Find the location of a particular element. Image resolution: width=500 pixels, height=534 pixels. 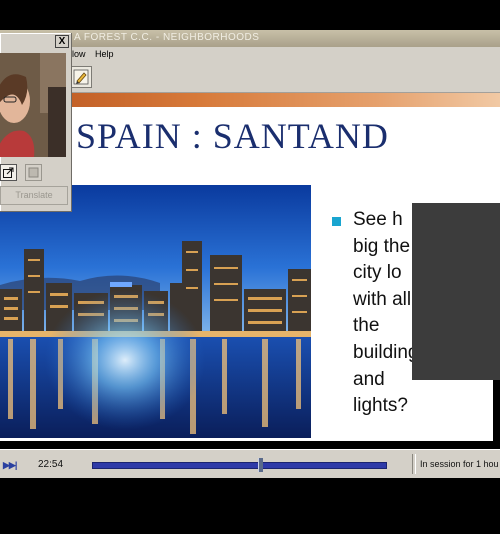

progress-thumb is located at coordinates (260, 465).